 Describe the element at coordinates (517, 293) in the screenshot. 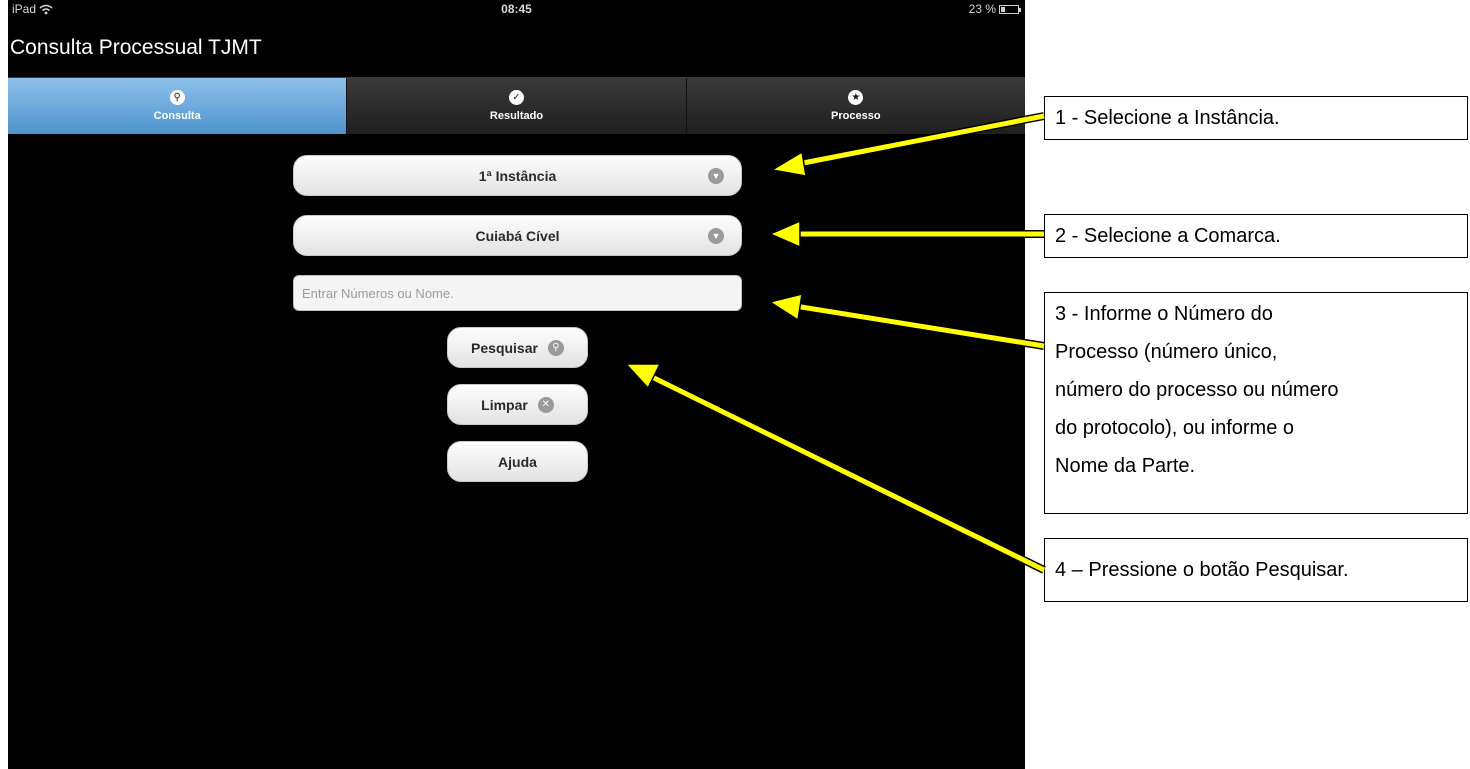

I see `search-input` at that location.